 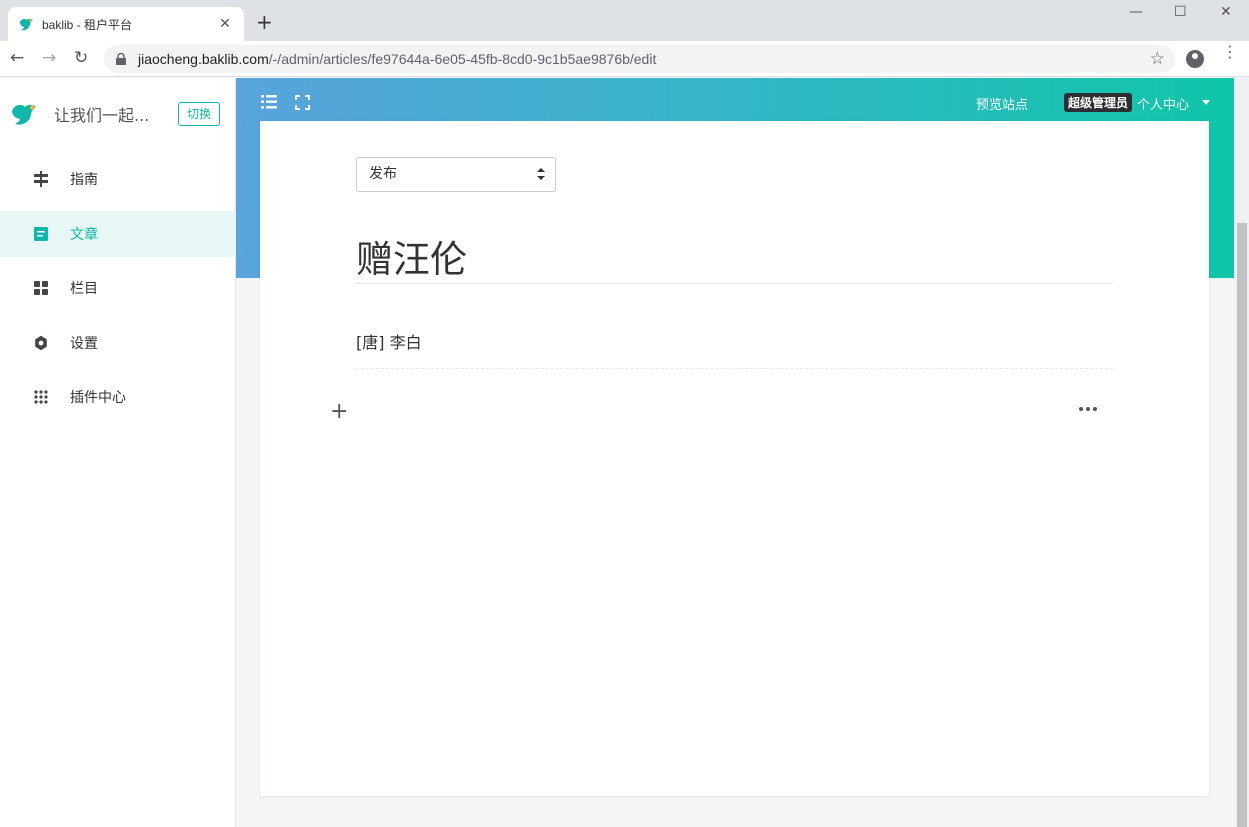 I want to click on publish-status-select: 发布, so click(x=456, y=174).